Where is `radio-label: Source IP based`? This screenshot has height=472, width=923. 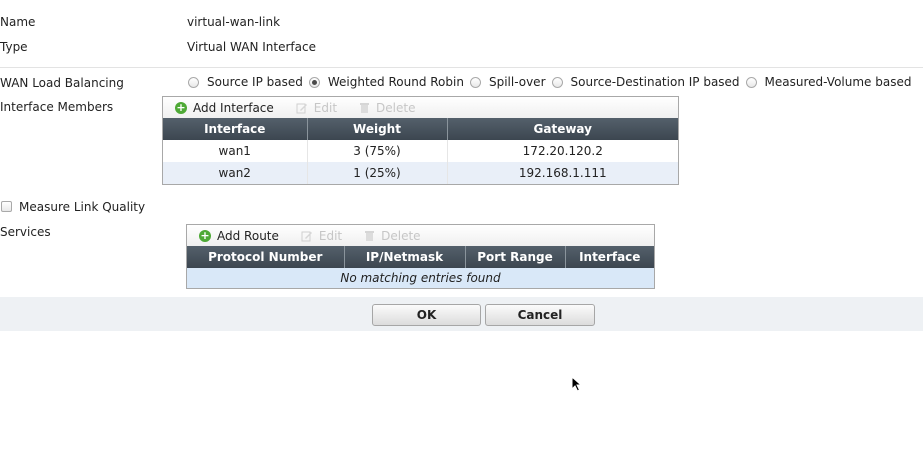
radio-label: Source IP based is located at coordinates (255, 82).